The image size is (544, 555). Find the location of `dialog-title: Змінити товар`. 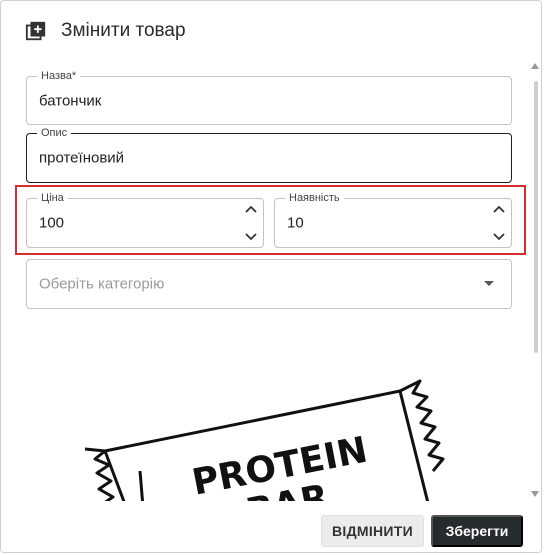

dialog-title: Змінити товар is located at coordinates (123, 30).